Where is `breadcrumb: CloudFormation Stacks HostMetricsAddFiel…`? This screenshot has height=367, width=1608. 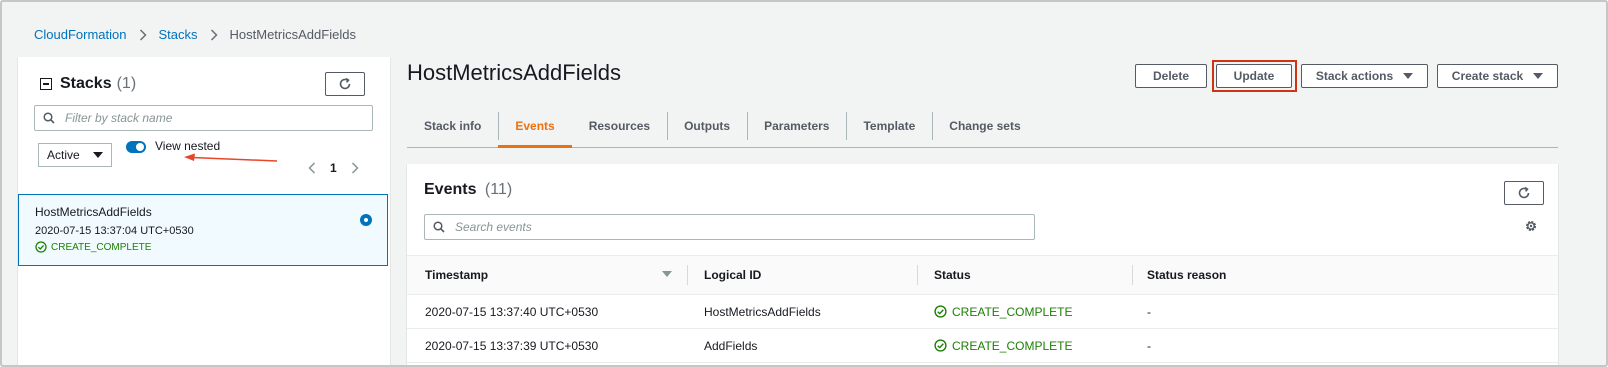 breadcrumb: CloudFormation Stacks HostMetricsAddFiel… is located at coordinates (195, 34).